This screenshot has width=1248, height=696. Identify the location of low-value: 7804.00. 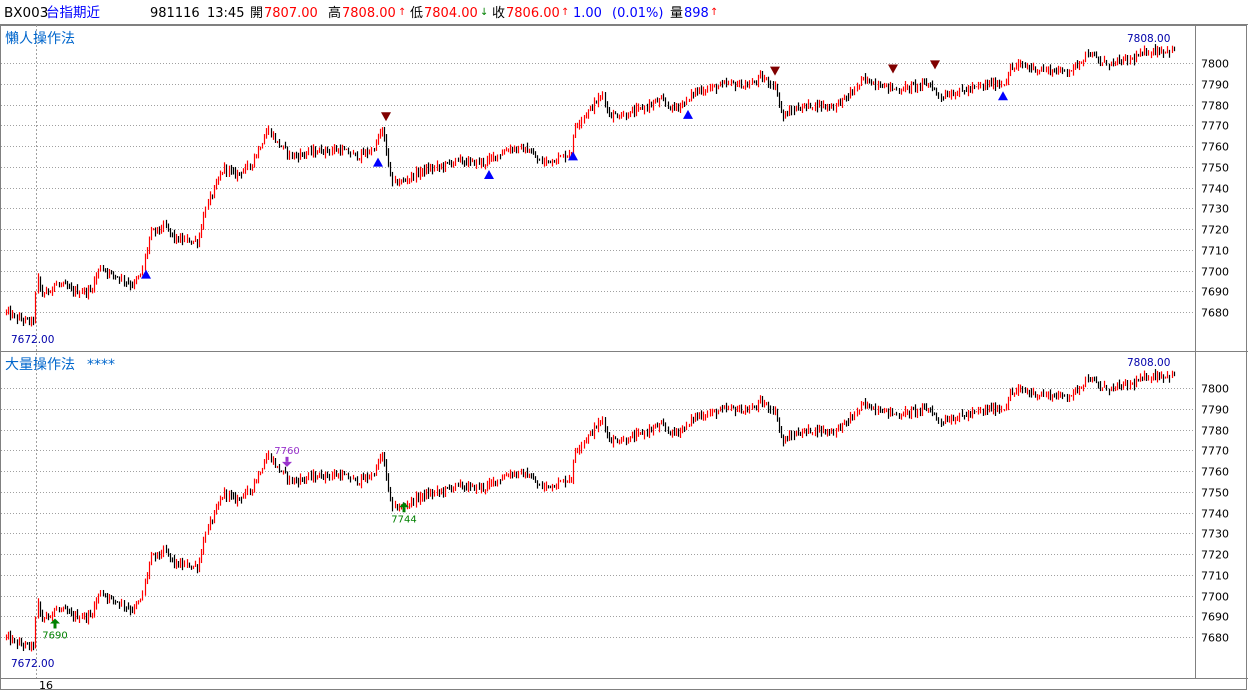
(451, 13).